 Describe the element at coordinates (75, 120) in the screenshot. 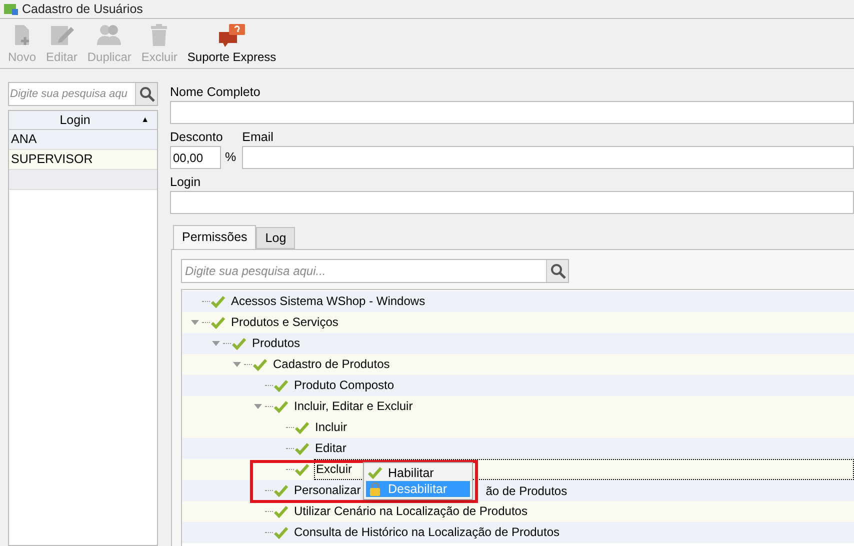

I see `column-title: Login` at that location.